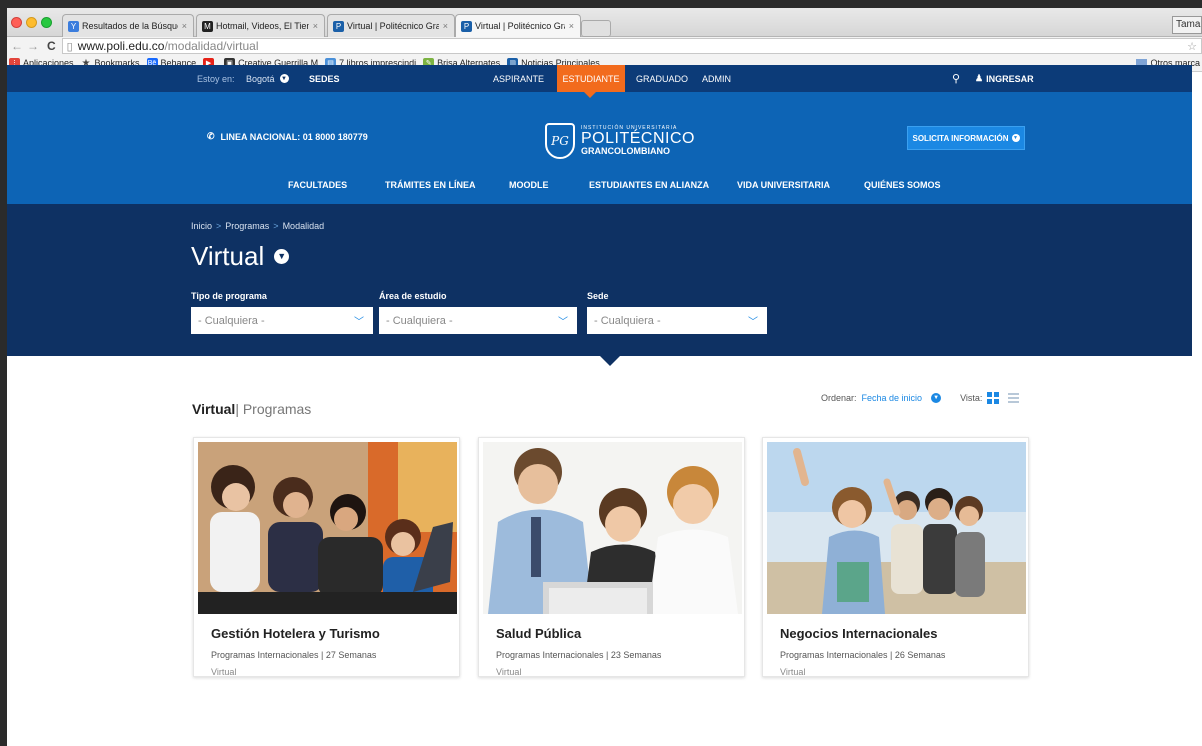 The width and height of the screenshot is (1202, 746). I want to click on browser-tab: M Hotmail, Videos, El Tiempo ×, so click(260, 25).